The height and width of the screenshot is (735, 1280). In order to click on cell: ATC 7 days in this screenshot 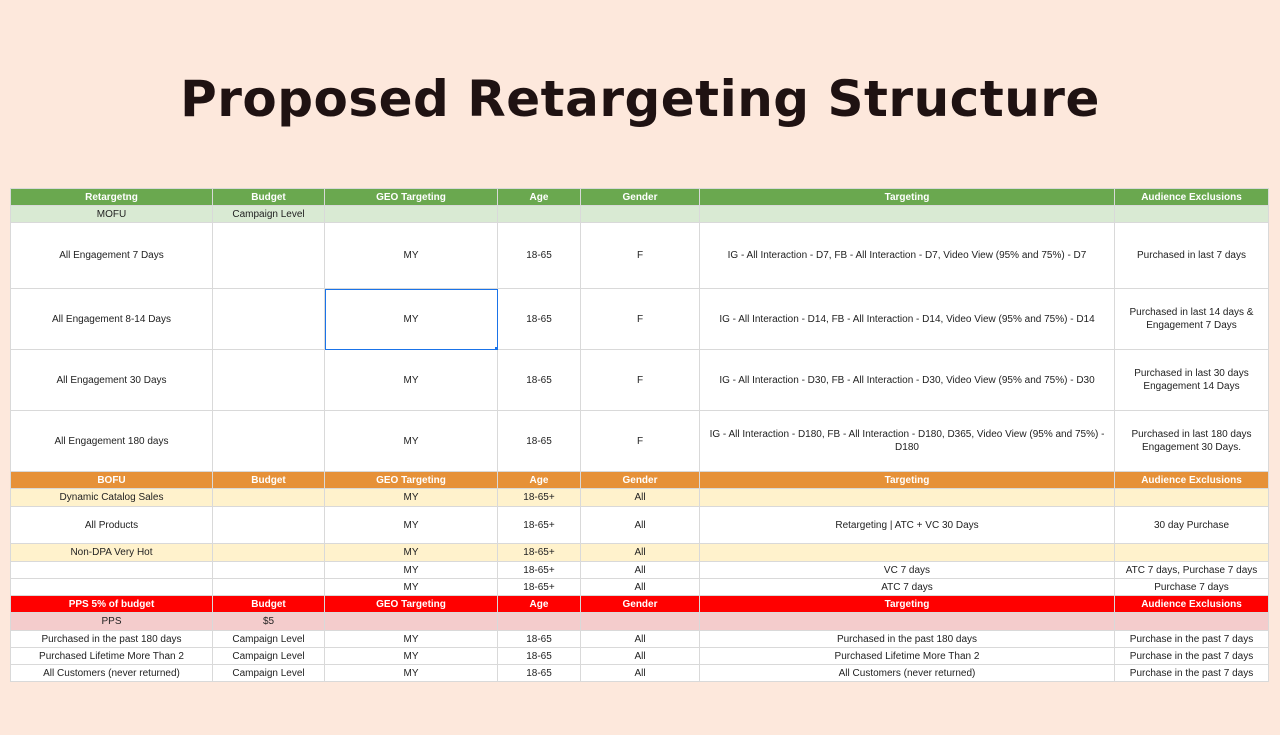, I will do `click(907, 587)`.